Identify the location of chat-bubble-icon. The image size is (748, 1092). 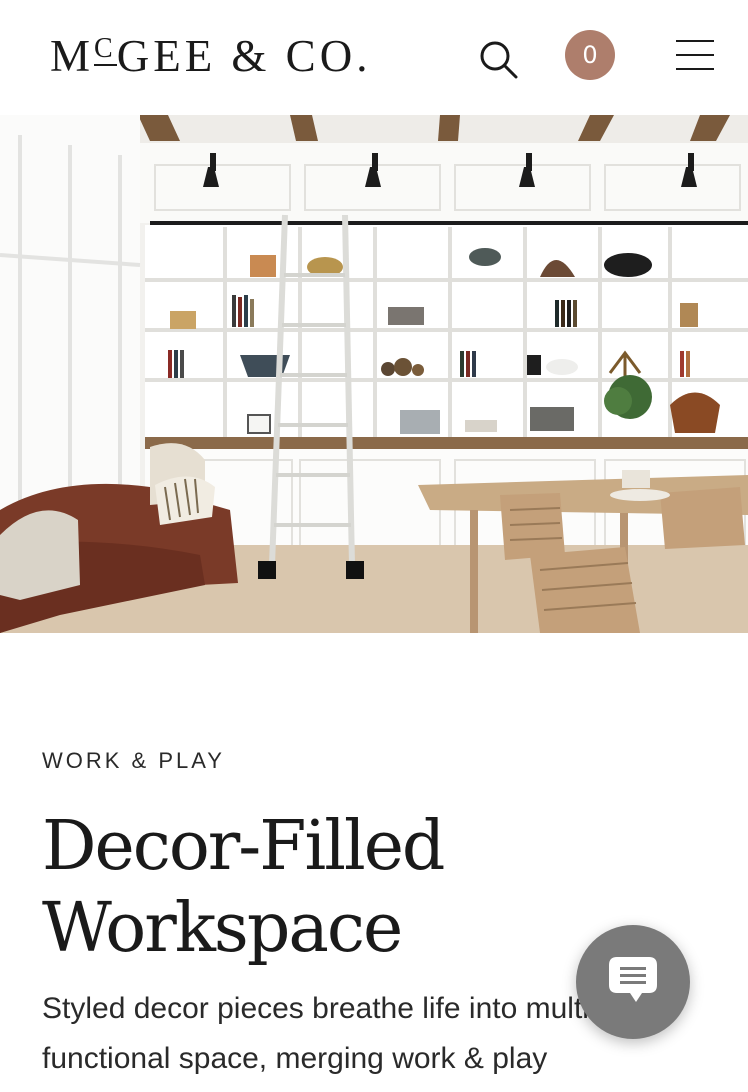
(633, 979).